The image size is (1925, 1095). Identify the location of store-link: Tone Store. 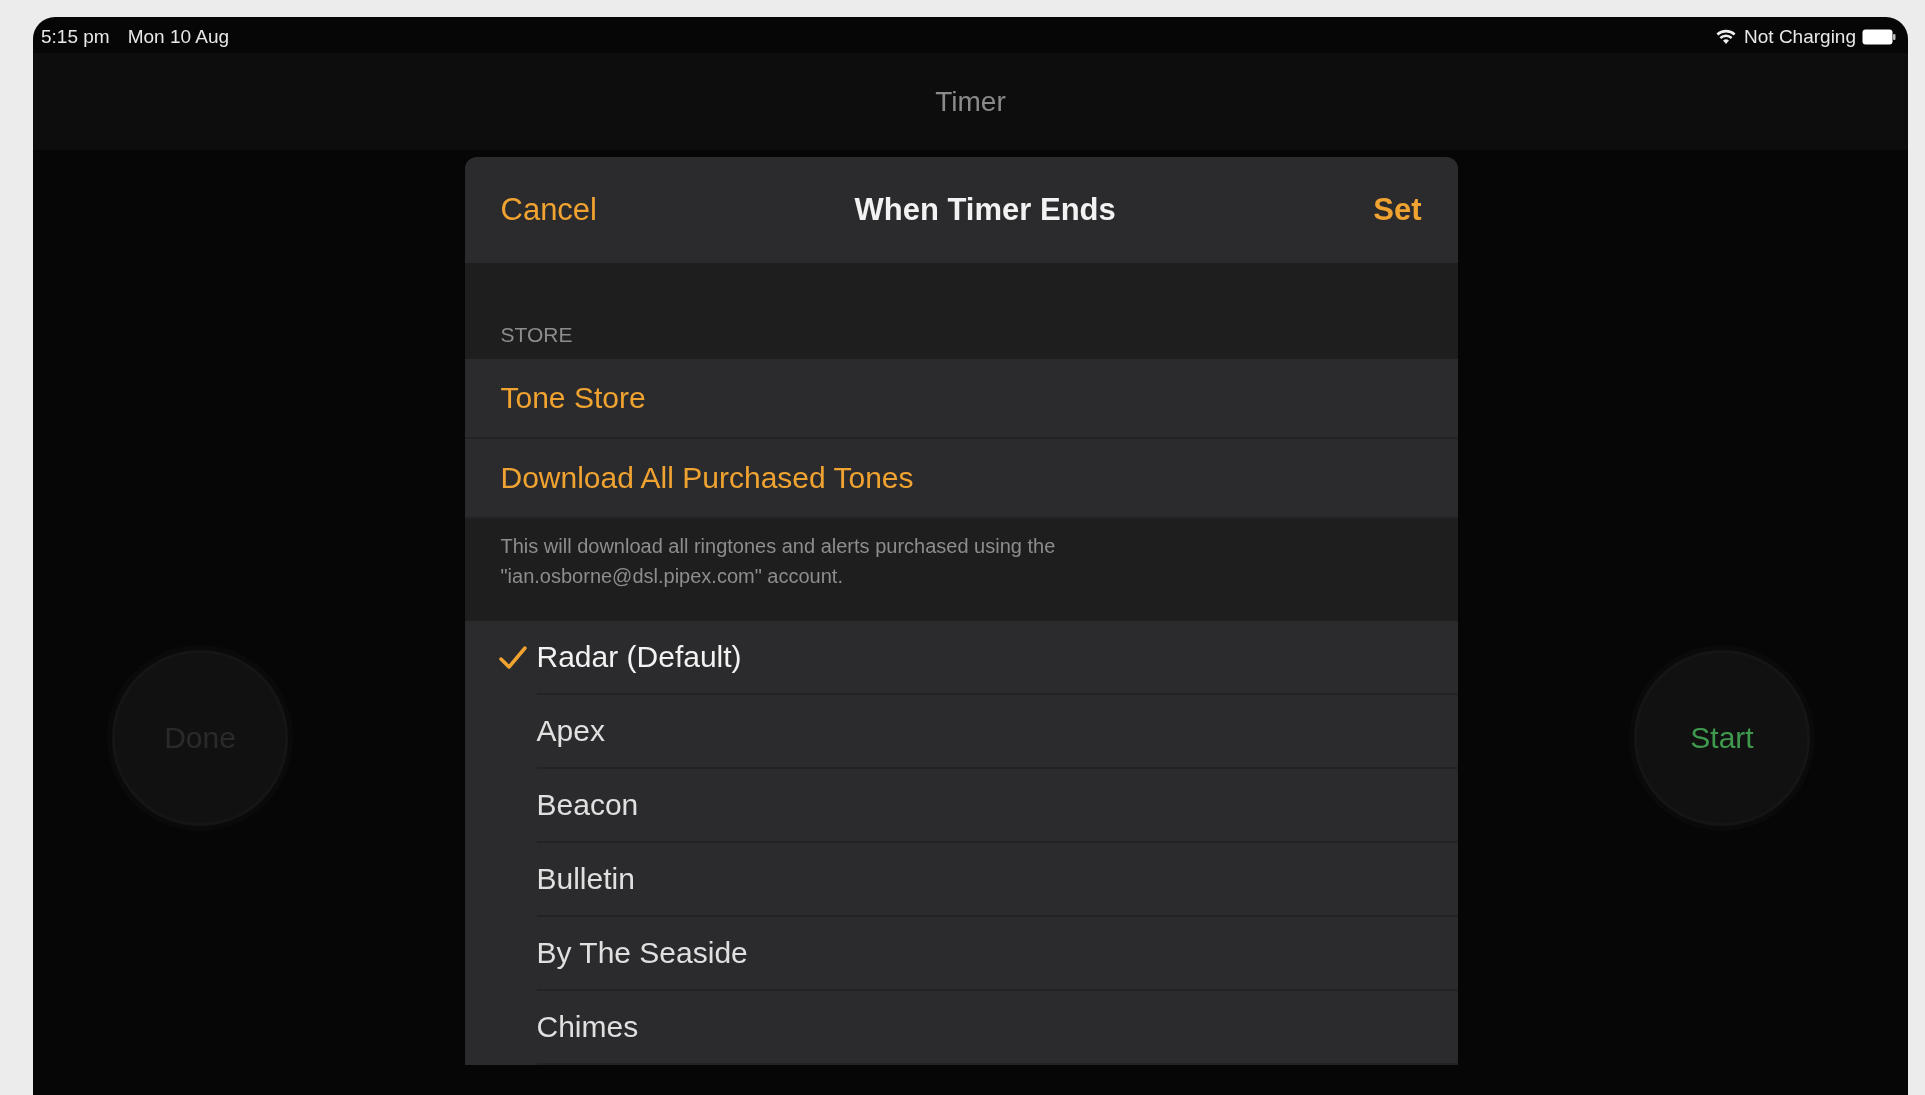
(961, 399).